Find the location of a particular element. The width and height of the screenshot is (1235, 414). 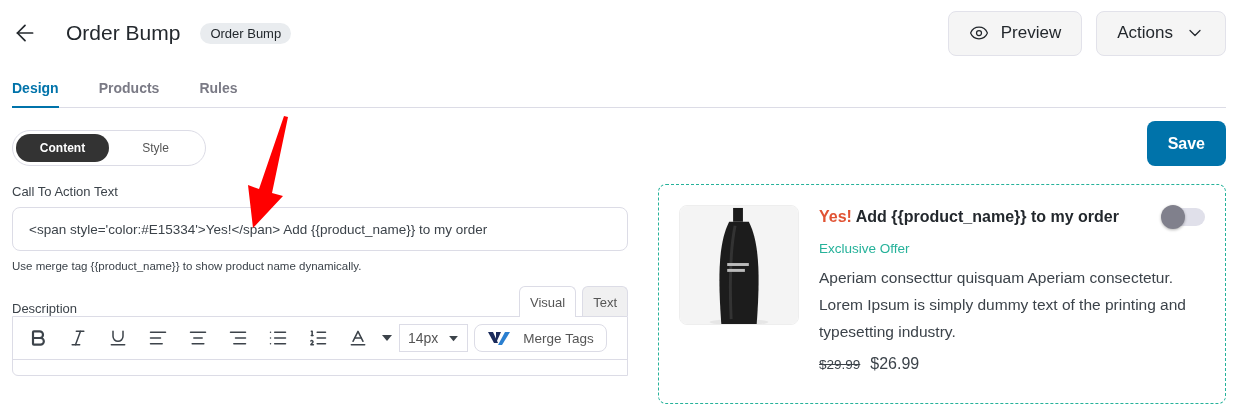

old-price: $29.99 is located at coordinates (840, 364).